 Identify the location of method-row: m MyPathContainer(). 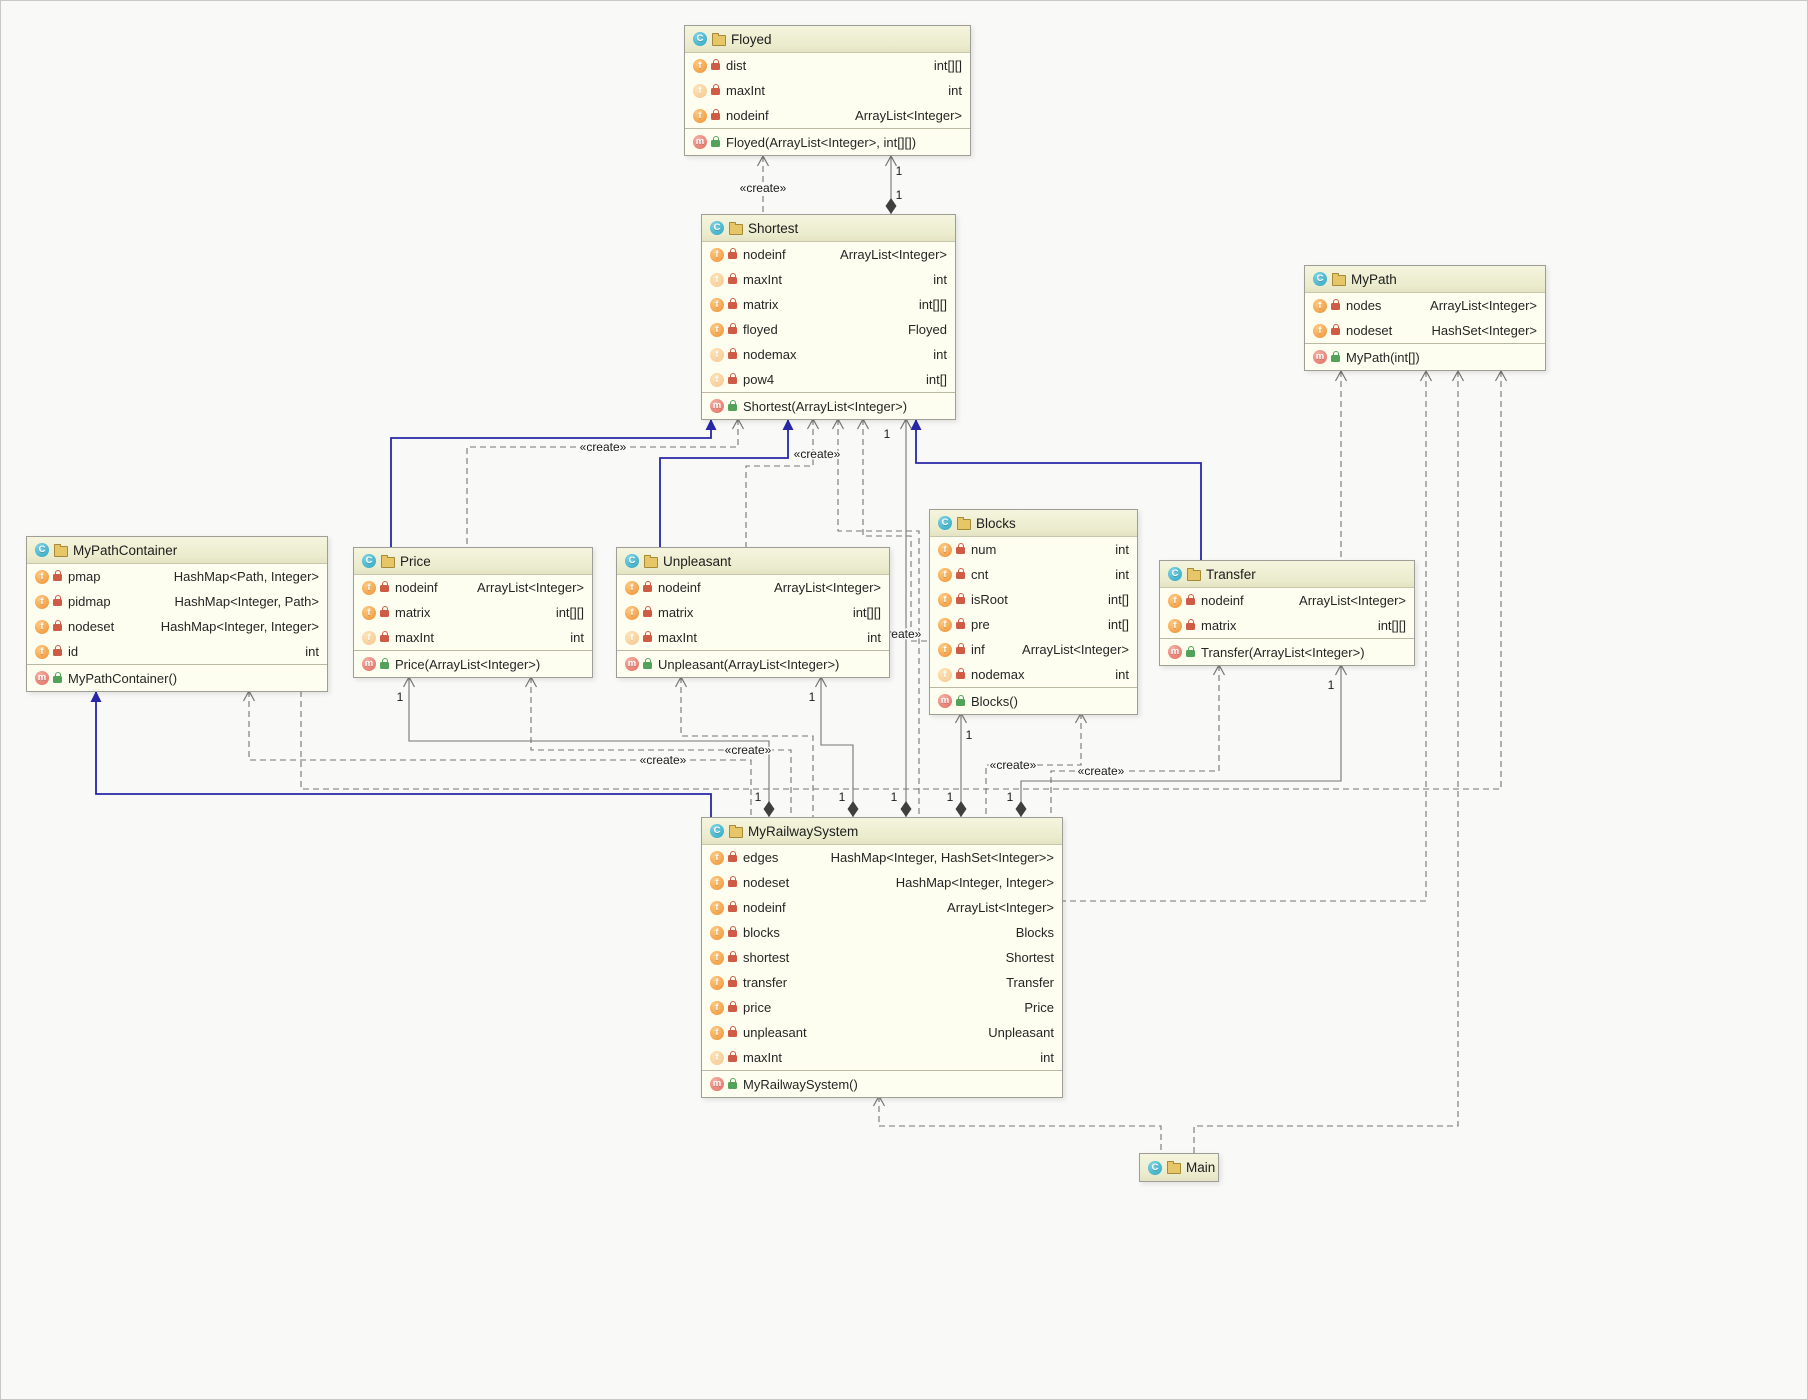
(177, 678).